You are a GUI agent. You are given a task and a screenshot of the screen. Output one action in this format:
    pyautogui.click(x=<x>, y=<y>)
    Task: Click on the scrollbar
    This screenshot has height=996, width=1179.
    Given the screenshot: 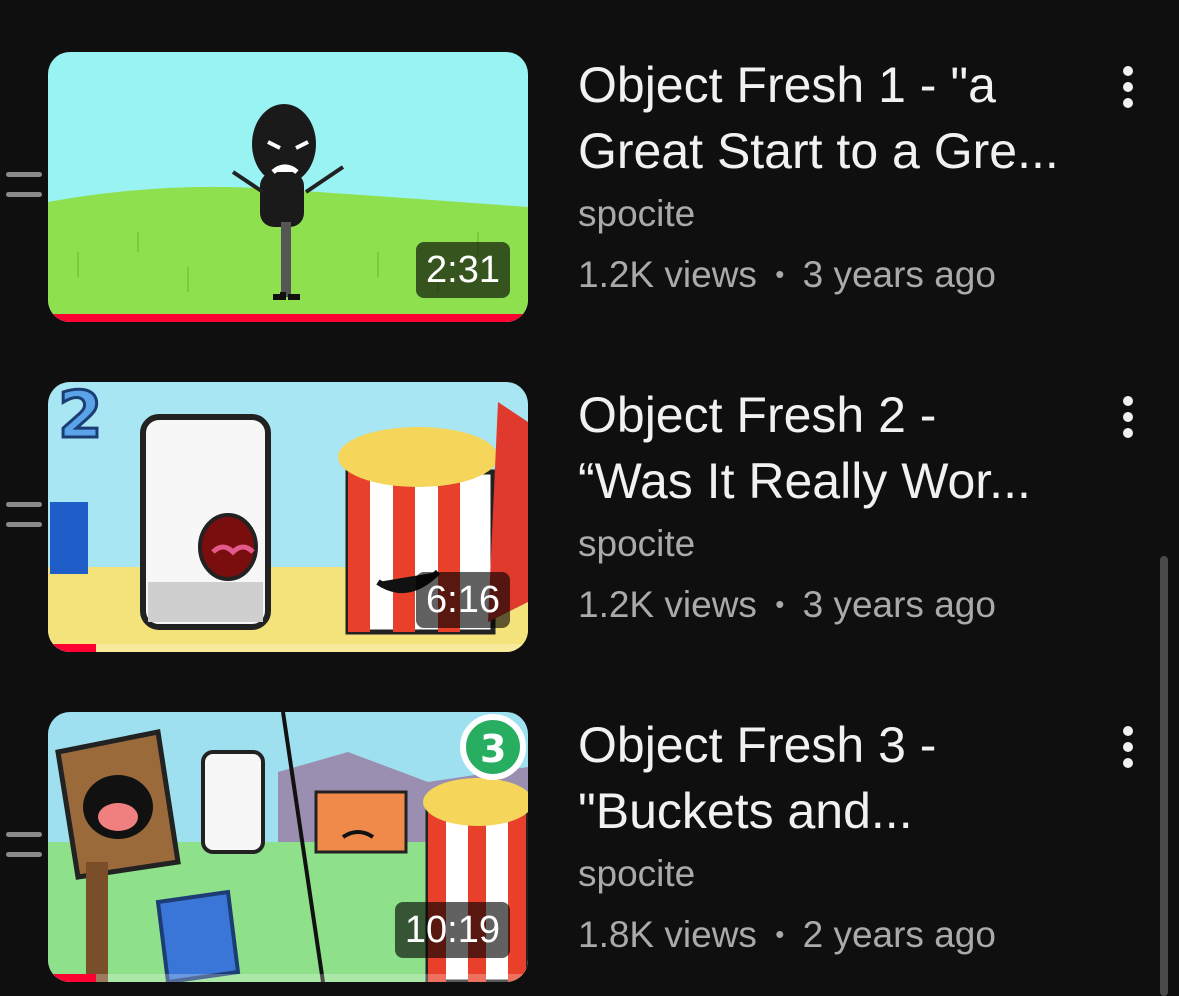 What is the action you would take?
    pyautogui.click(x=1164, y=776)
    